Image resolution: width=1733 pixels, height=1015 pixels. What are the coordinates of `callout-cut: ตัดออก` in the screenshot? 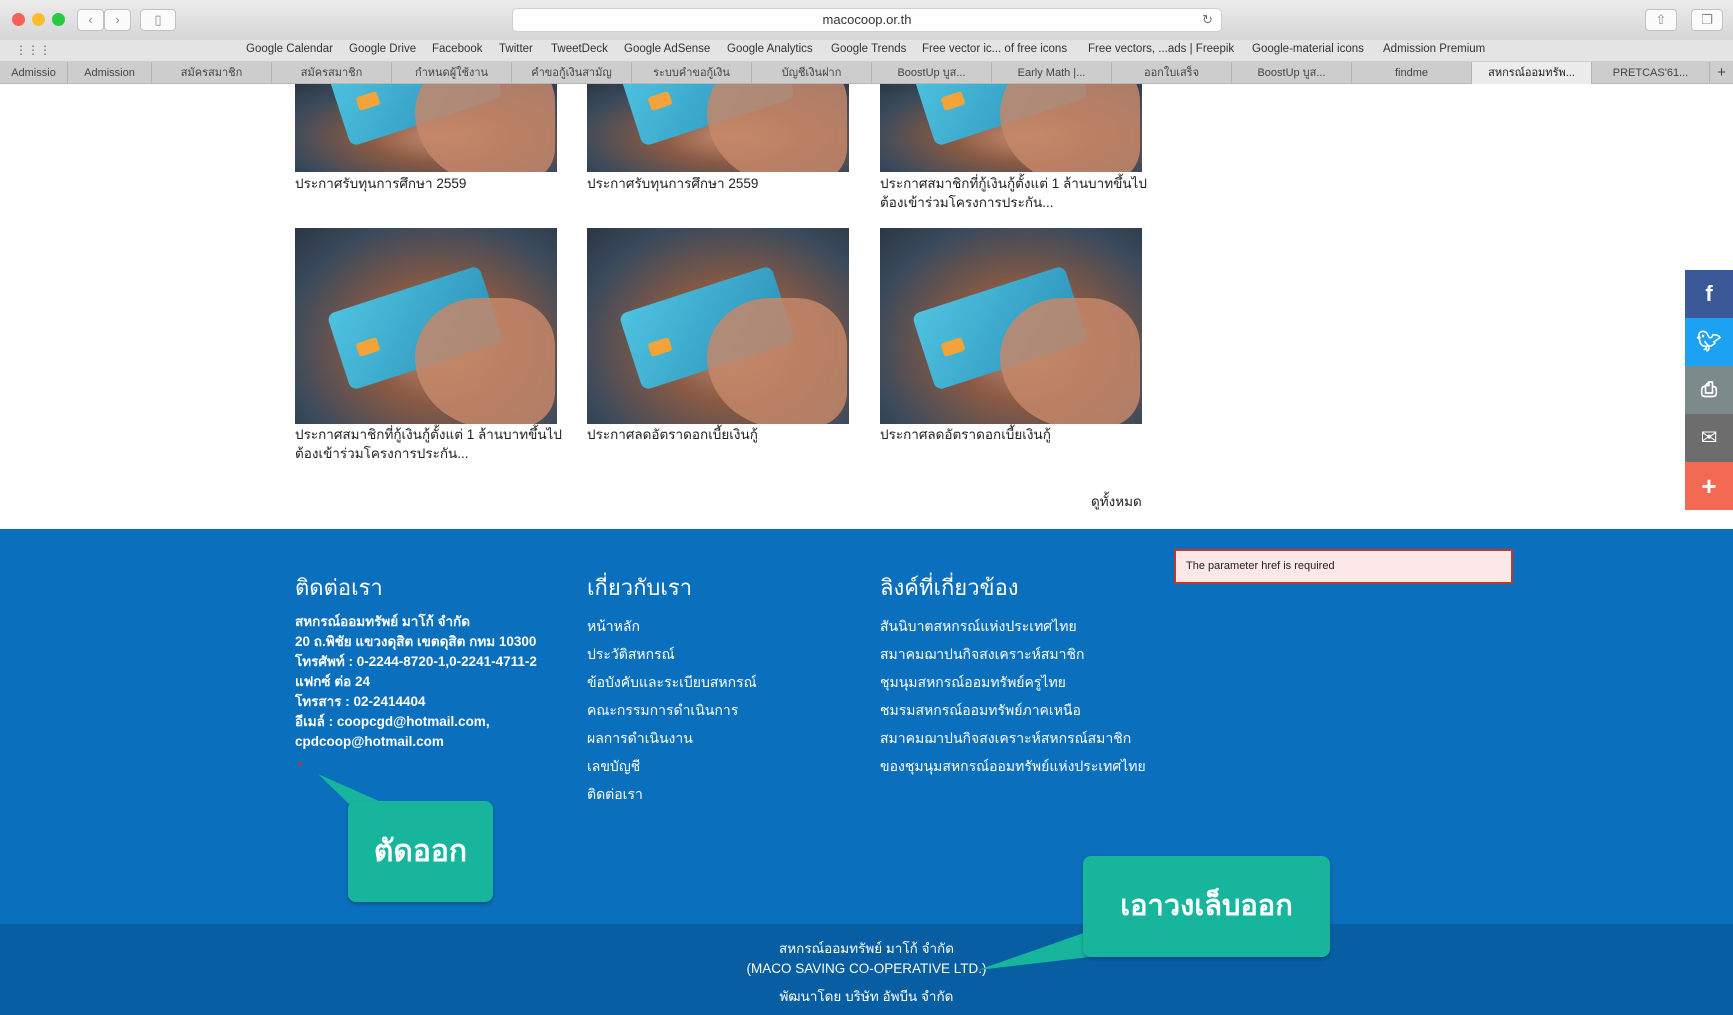 It's located at (420, 851).